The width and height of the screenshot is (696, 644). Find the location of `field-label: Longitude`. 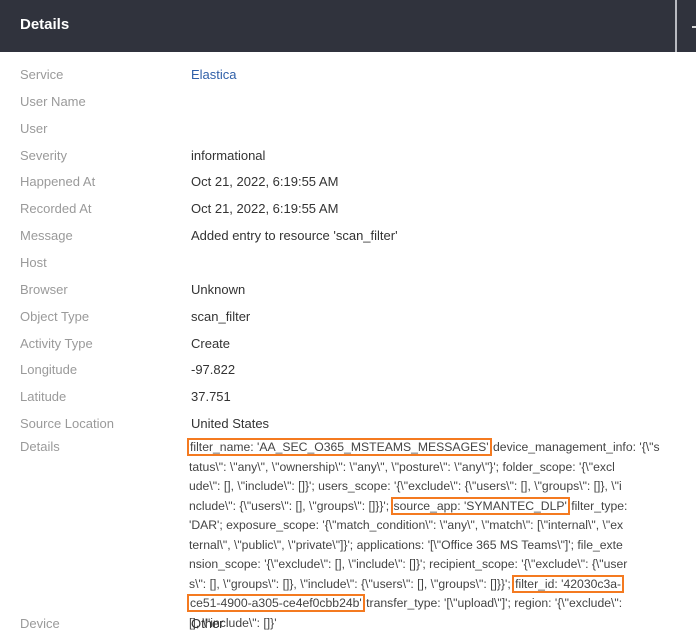

field-label: Longitude is located at coordinates (49, 370).